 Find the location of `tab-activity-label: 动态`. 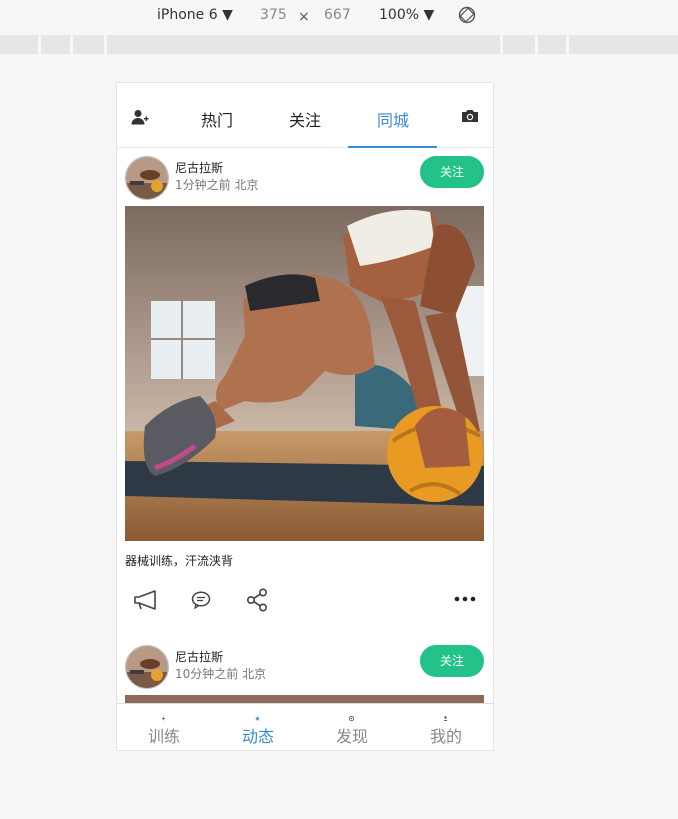

tab-activity-label: 动态 is located at coordinates (257, 736).